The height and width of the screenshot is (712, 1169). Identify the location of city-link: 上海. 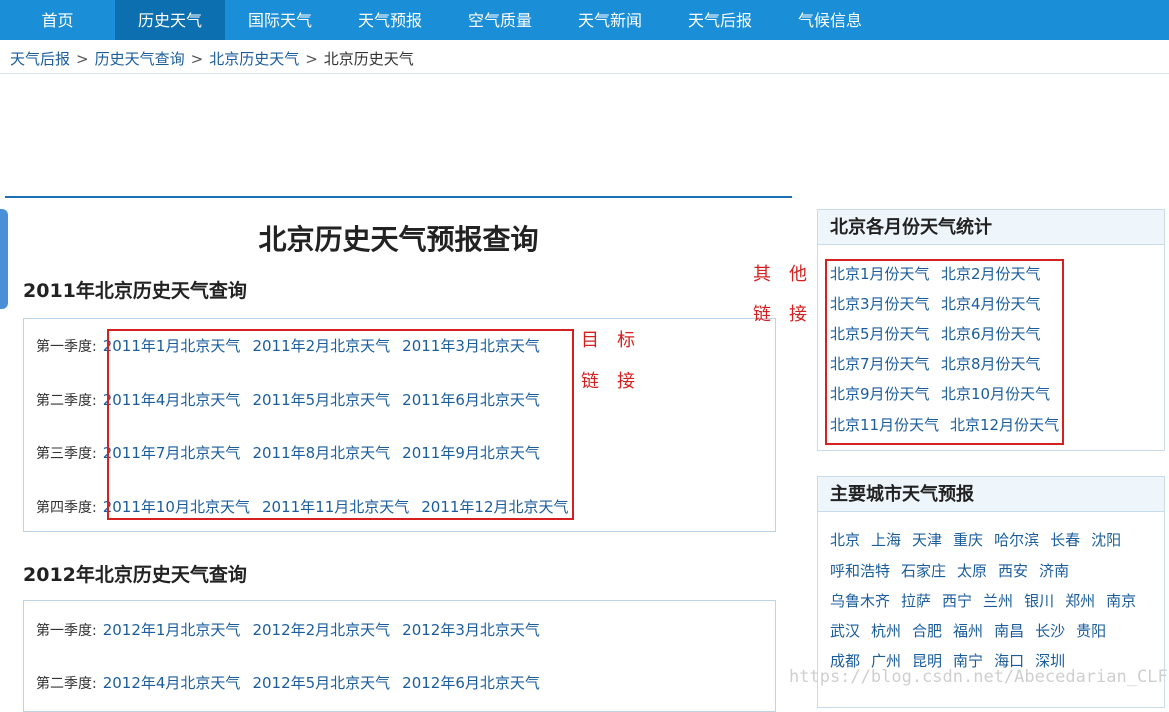
(886, 540).